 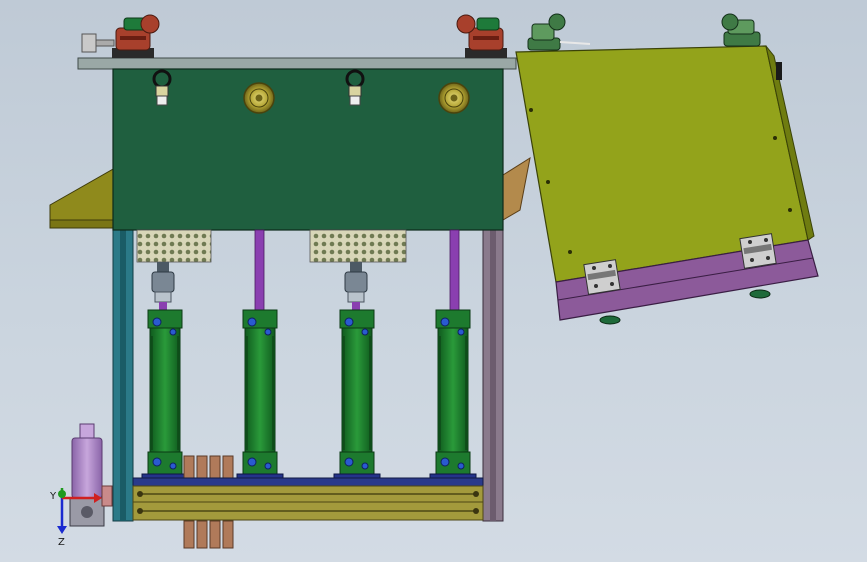 What do you see at coordinates (516, 188) in the screenshot?
I see `right-chute` at bounding box center [516, 188].